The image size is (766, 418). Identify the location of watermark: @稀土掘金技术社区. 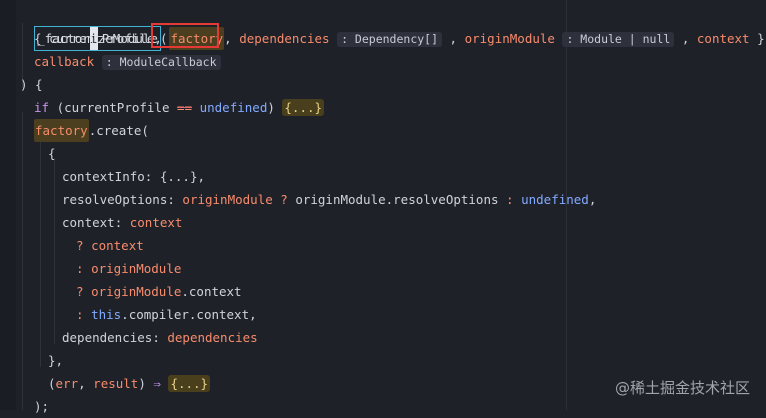
(682, 388).